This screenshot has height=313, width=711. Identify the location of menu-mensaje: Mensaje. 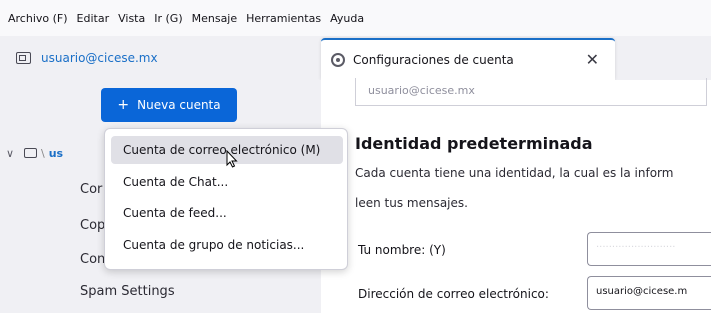
(215, 18).